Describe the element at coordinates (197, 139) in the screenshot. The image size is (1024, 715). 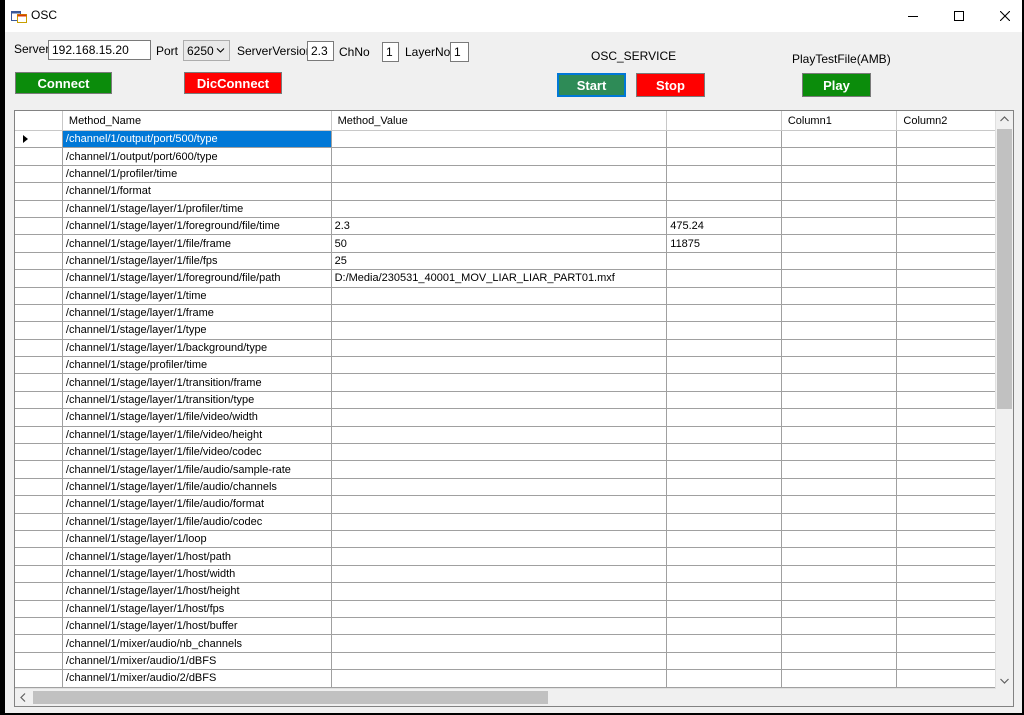
I see `method-name-cell: /channel/1/output/port/500/type` at that location.